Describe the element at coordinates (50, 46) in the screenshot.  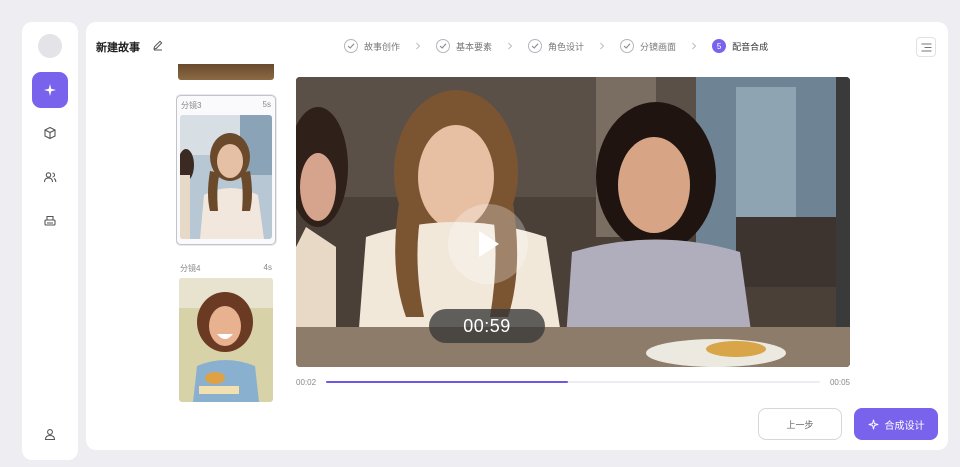
I see `avatar` at that location.